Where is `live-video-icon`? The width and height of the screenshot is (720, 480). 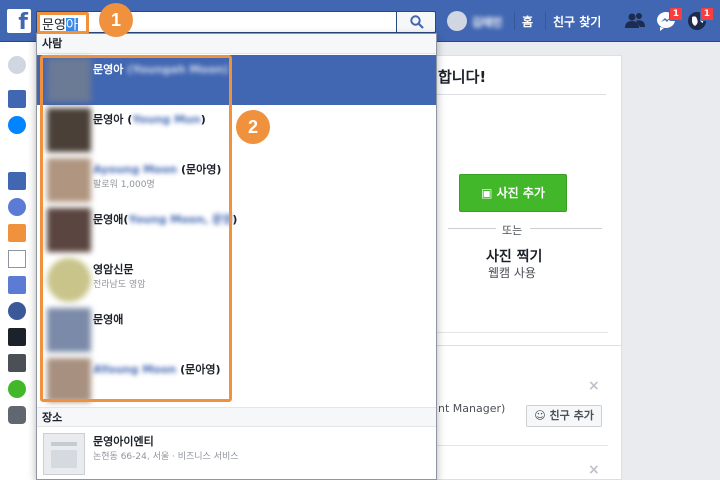
live-video-icon is located at coordinates (17, 337).